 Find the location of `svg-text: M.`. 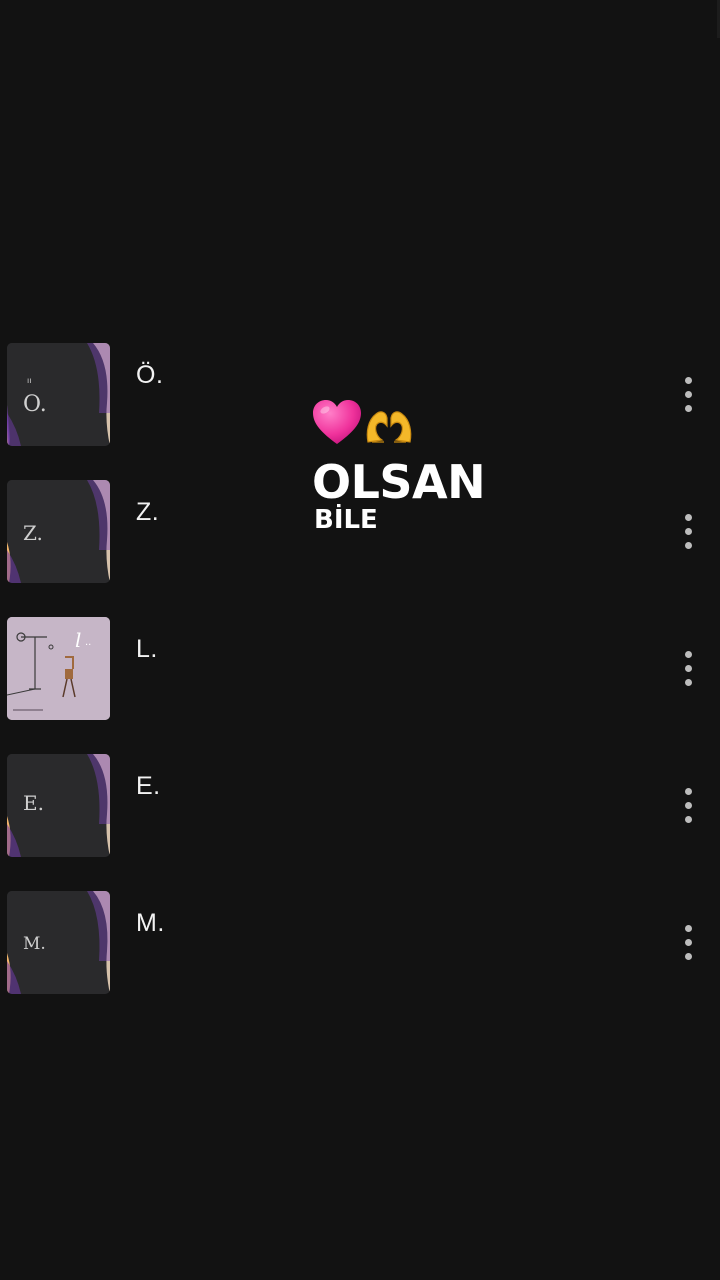

svg-text: M. is located at coordinates (34, 944).